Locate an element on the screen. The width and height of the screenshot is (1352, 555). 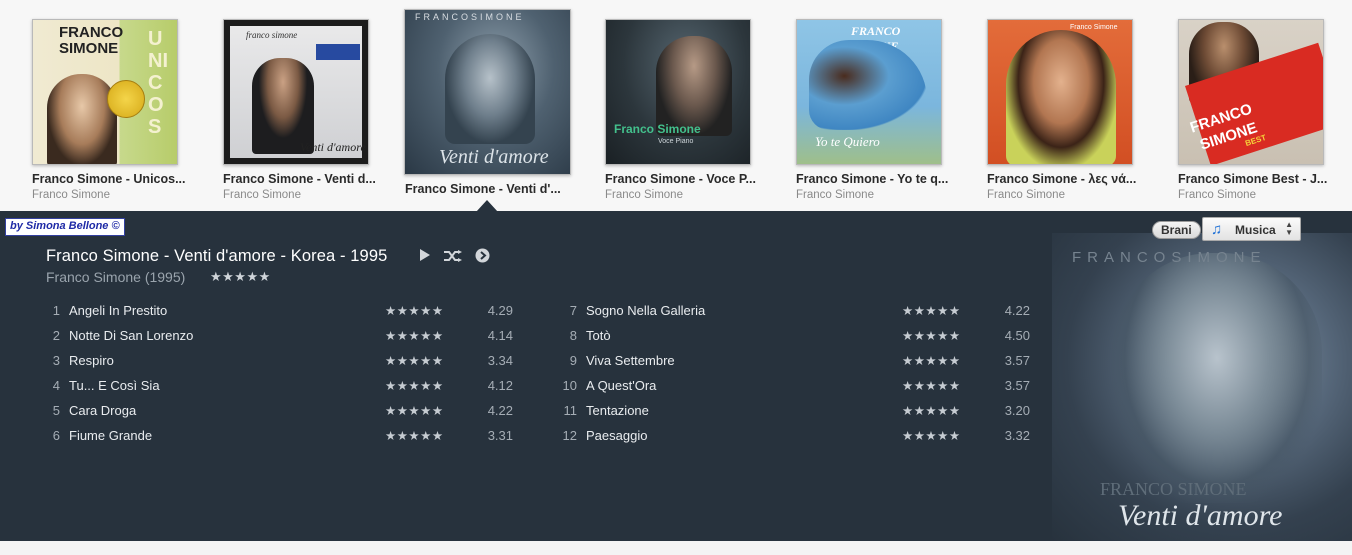
chevron-updown-icon: ▲ ▼ is located at coordinates (1289, 228).